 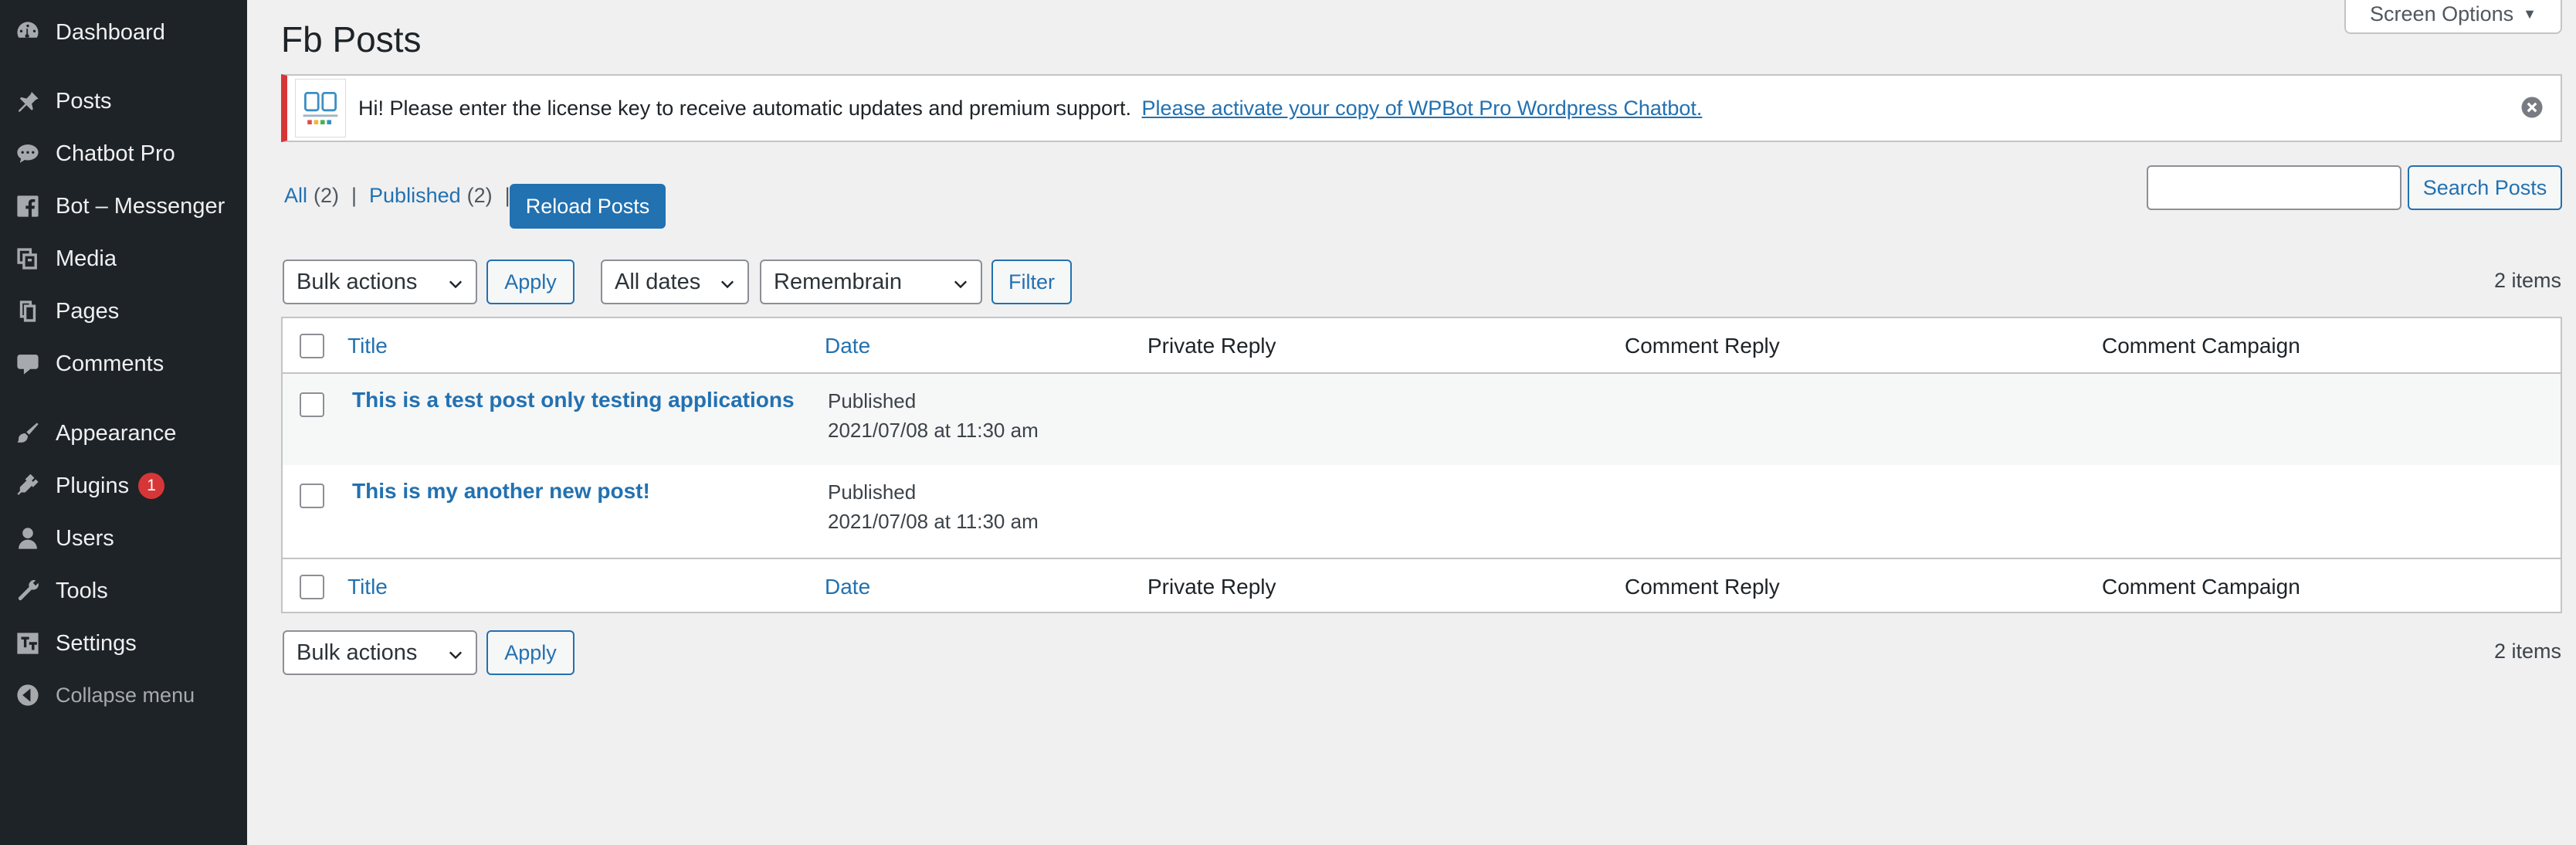 I want to click on sidebar-item-dashboard: Dashboard, so click(x=123, y=33).